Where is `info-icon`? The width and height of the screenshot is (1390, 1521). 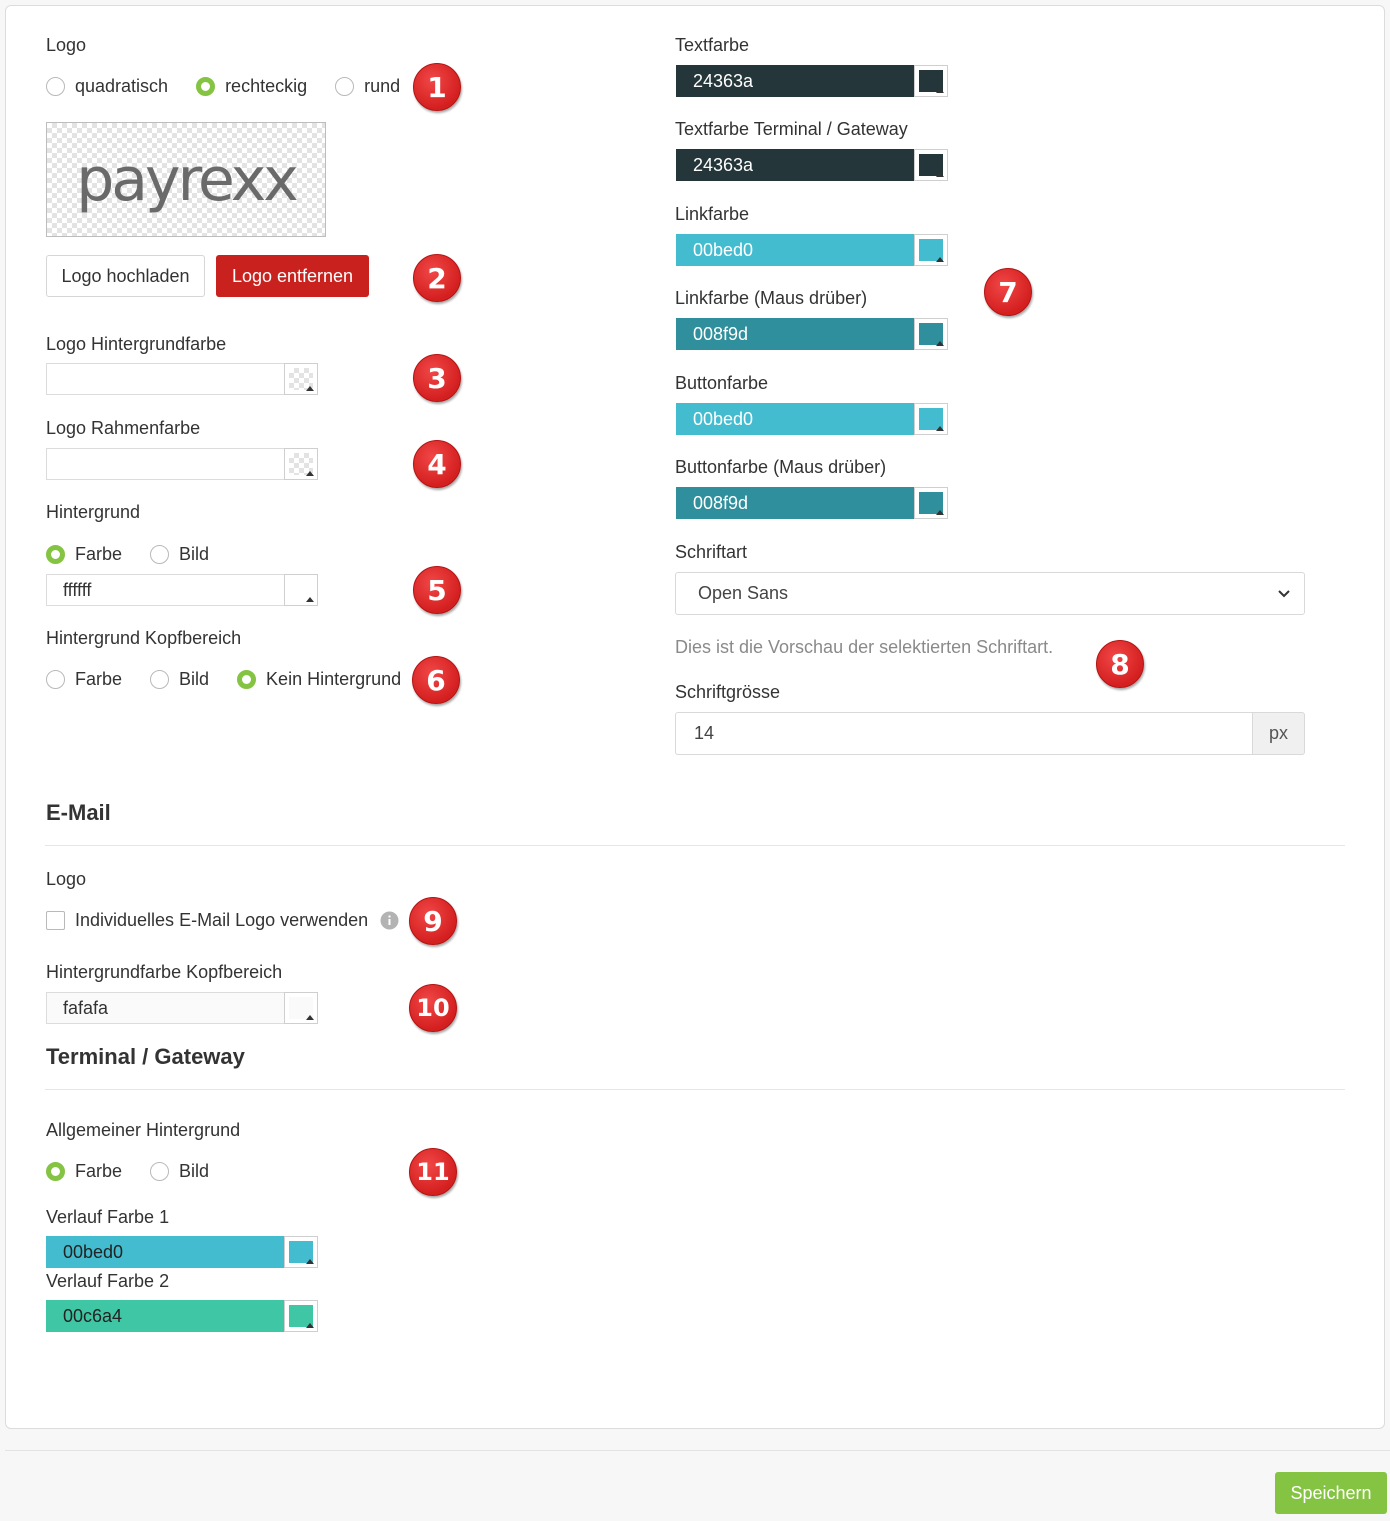 info-icon is located at coordinates (389, 920).